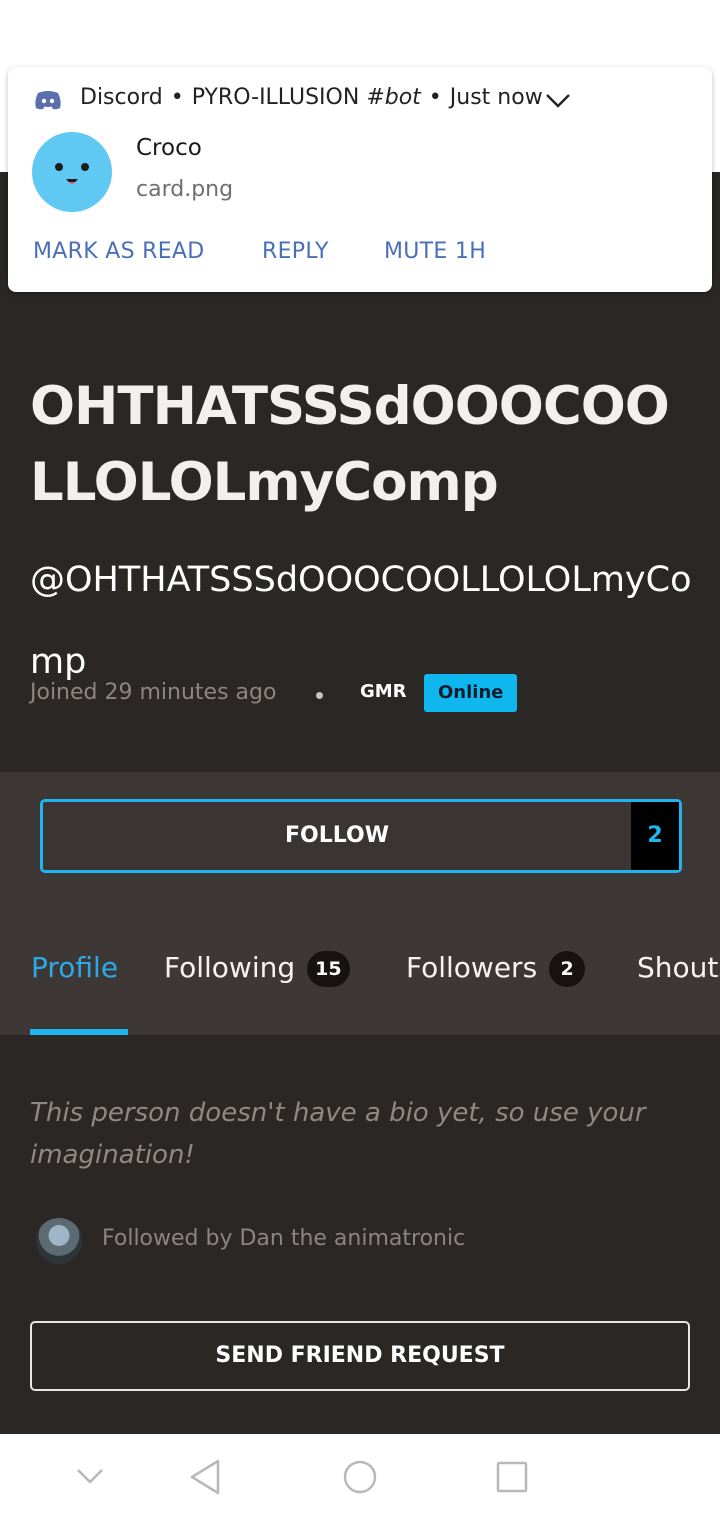 The width and height of the screenshot is (720, 1520). Describe the element at coordinates (472, 967) in the screenshot. I see `tab-label: Followers` at that location.